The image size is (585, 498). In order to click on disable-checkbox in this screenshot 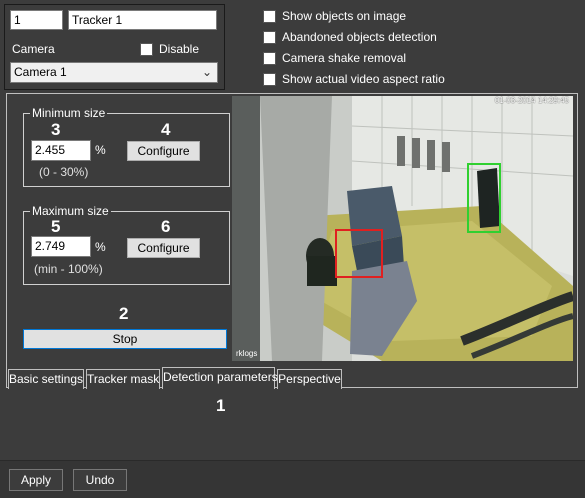, I will do `click(146, 49)`.